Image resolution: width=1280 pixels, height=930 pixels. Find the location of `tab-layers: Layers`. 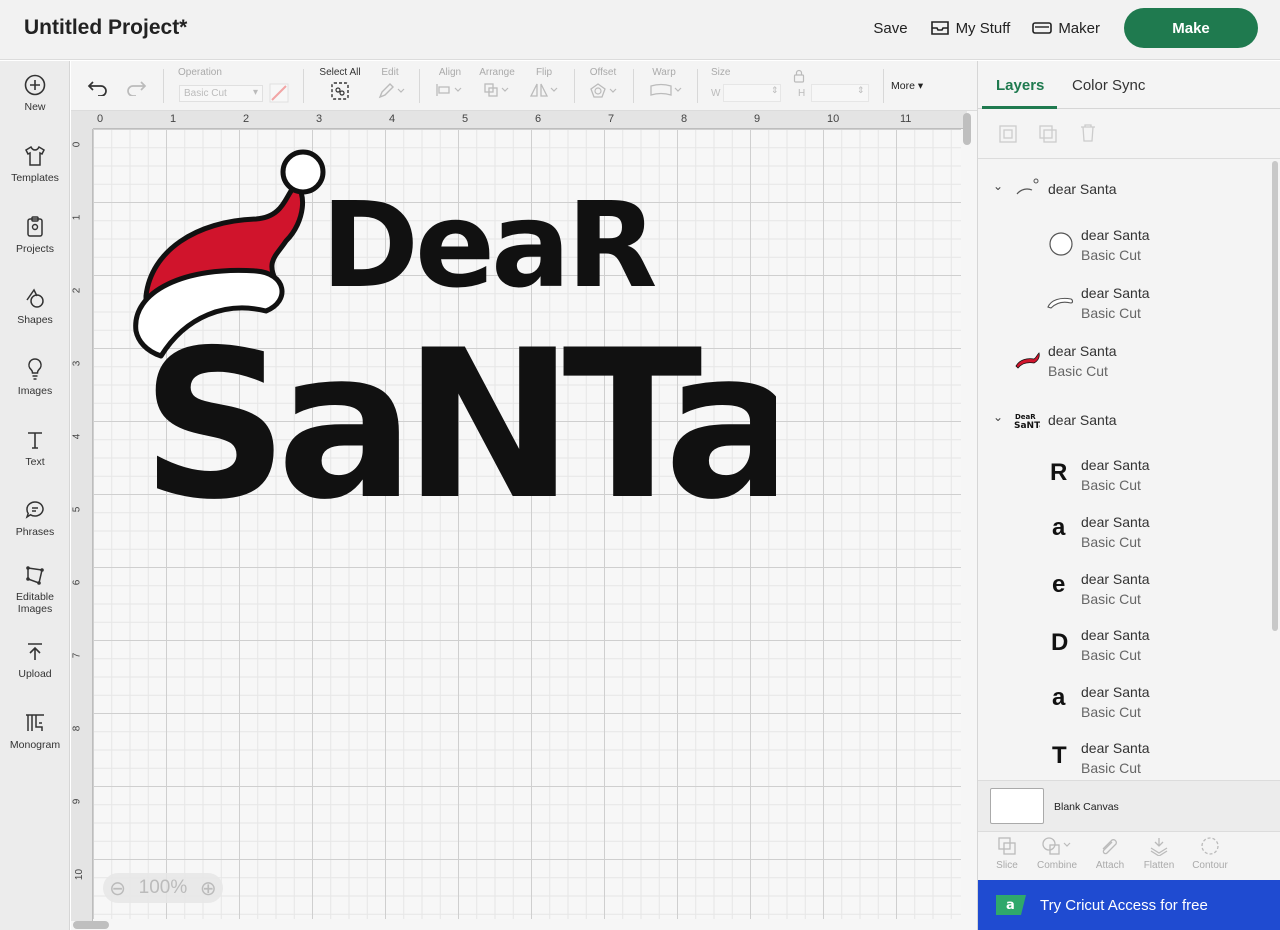

tab-layers: Layers is located at coordinates (1020, 85).